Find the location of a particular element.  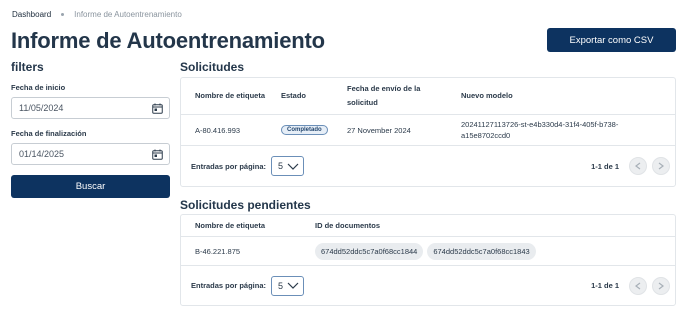

filters-title: filters is located at coordinates (27, 67).